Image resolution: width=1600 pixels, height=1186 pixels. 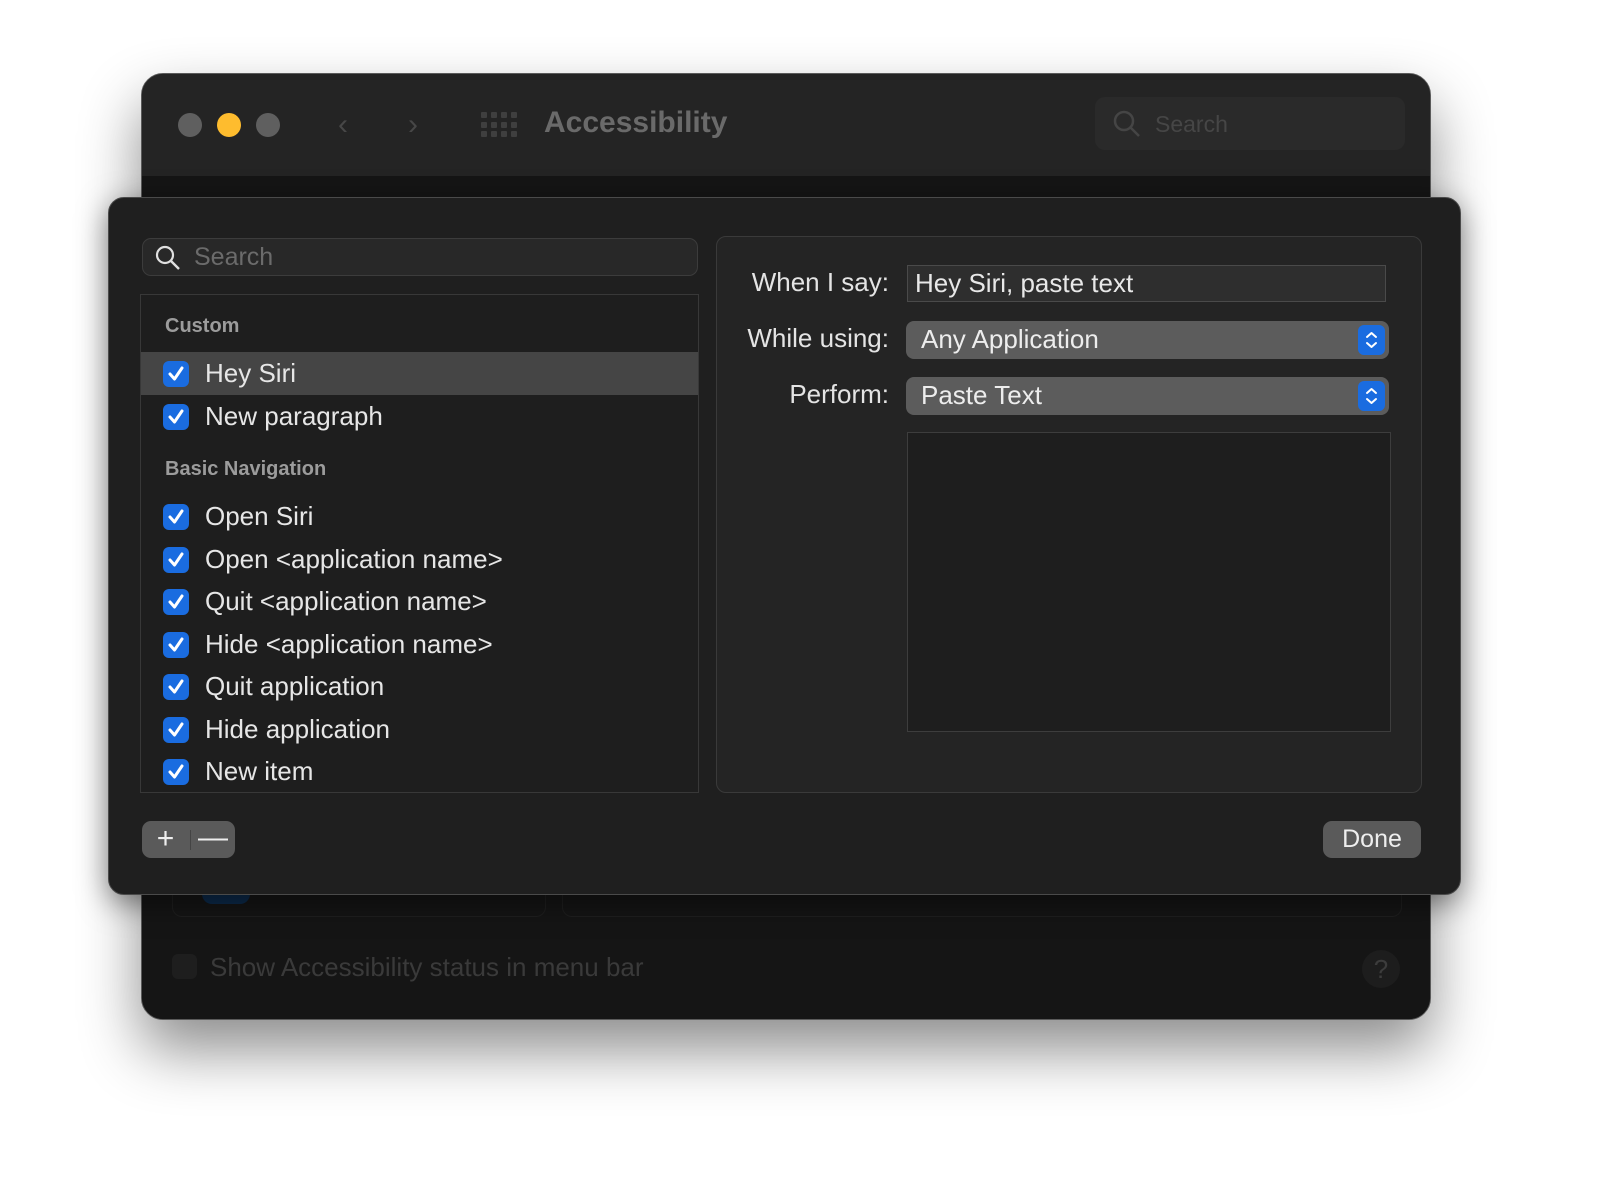 What do you see at coordinates (1149, 582) in the screenshot?
I see `paste-text-area` at bounding box center [1149, 582].